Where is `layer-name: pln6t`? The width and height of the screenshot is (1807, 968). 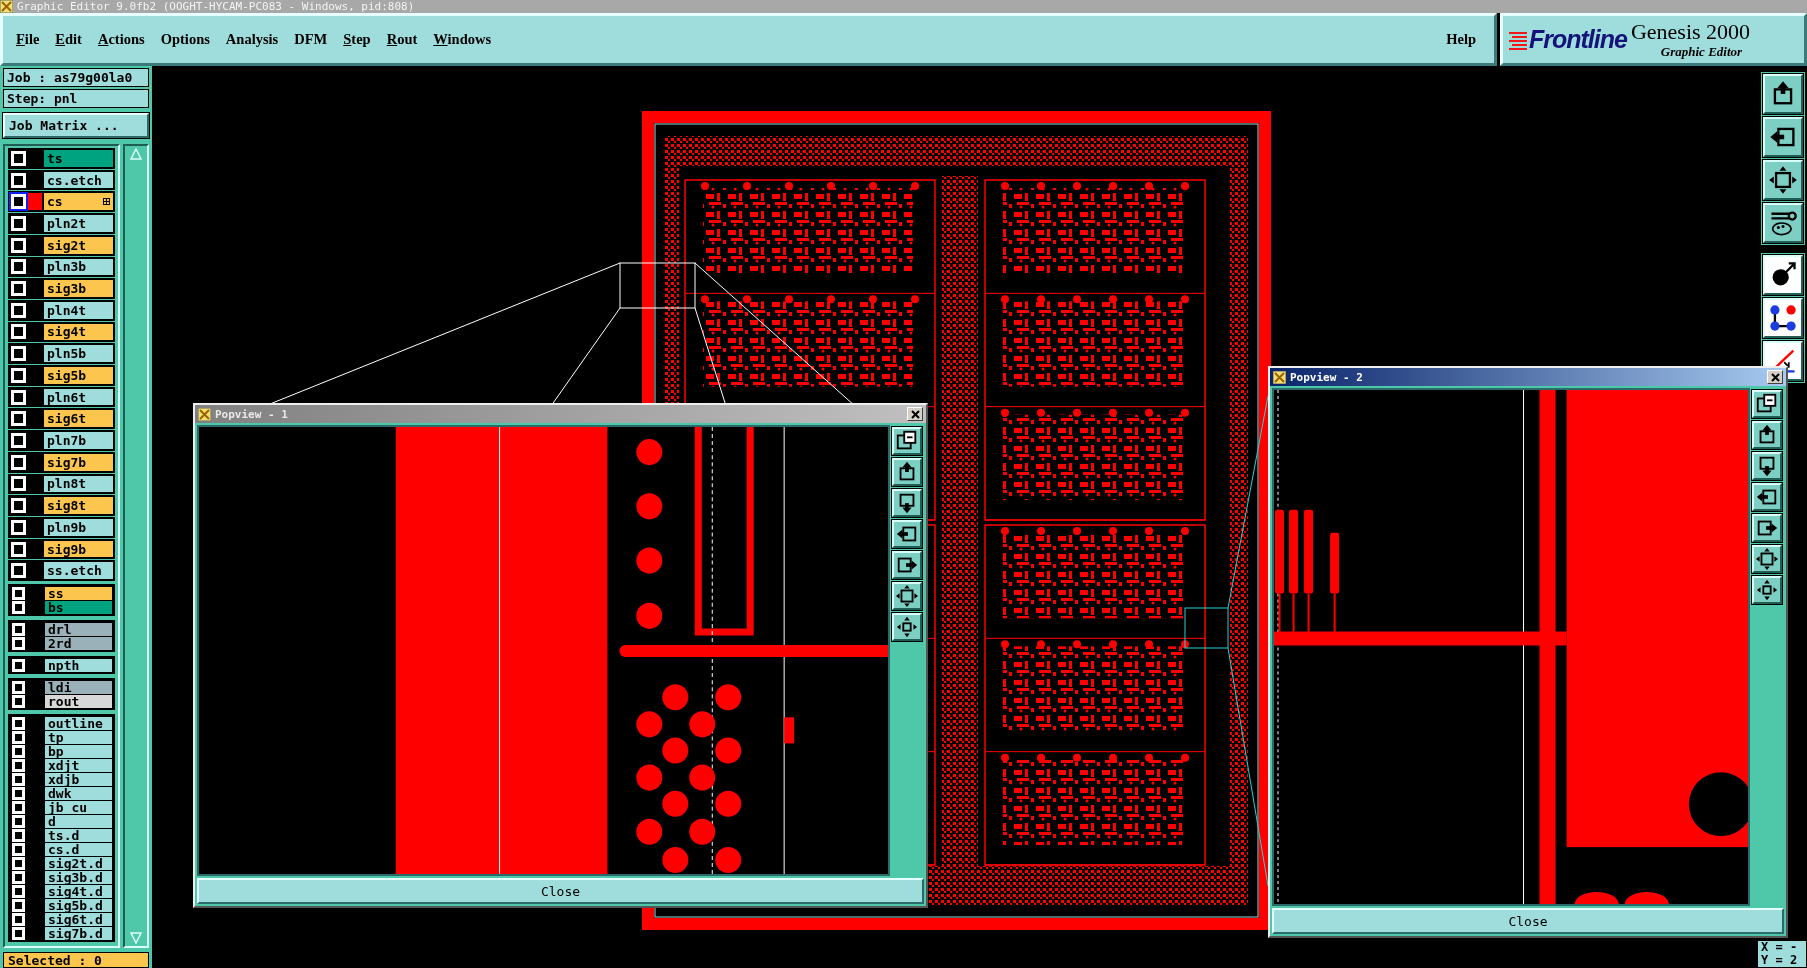
layer-name: pln6t is located at coordinates (78, 397).